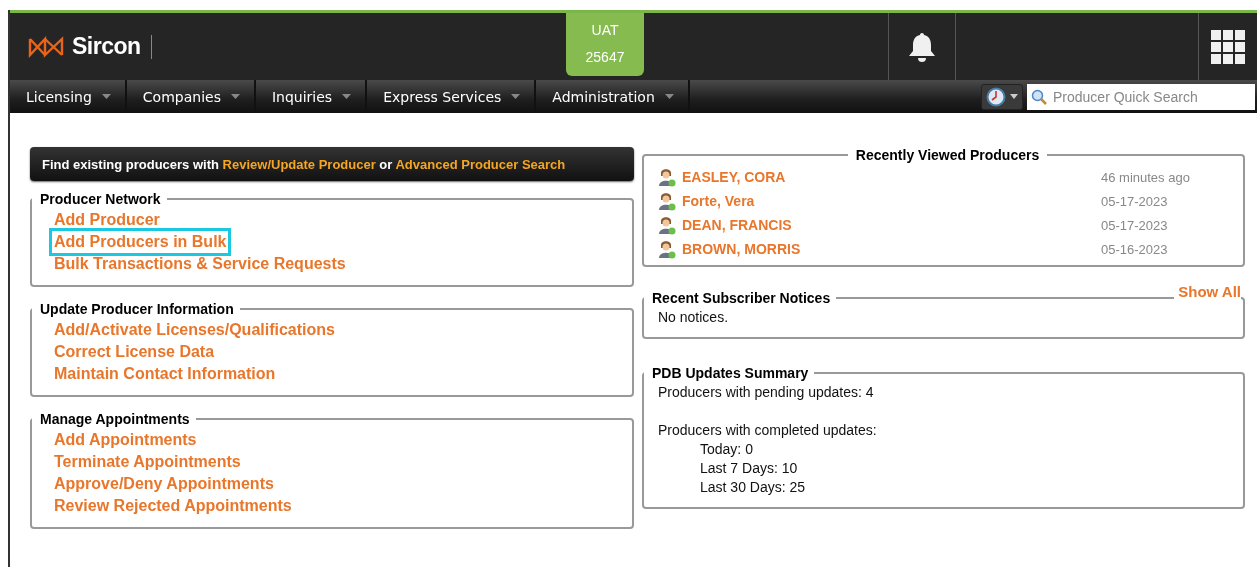 The width and height of the screenshot is (1257, 567). Describe the element at coordinates (194, 330) in the screenshot. I see `action-link: Add/Activate Licenses/Qualifications` at that location.